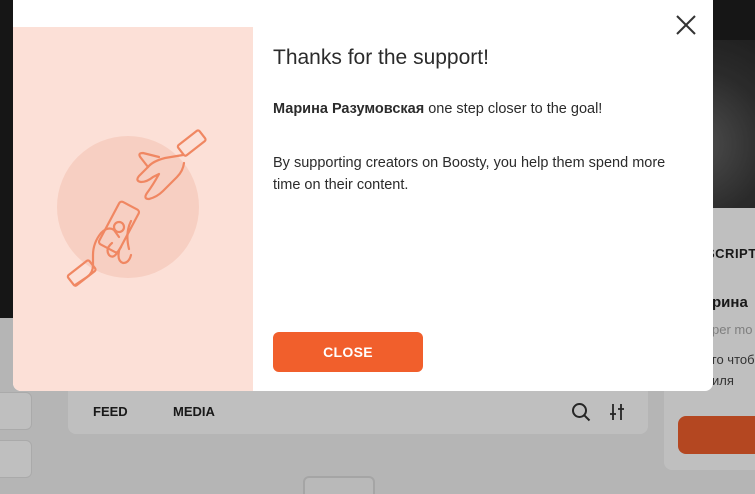  I want to click on creator-name: Марина Разумовская, so click(348, 109).